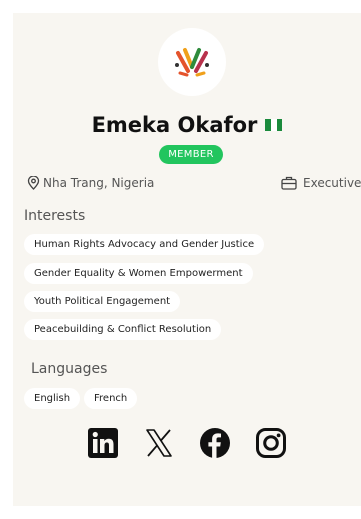  Describe the element at coordinates (99, 183) in the screenshot. I see `location-text: Nha Trang, Nigeria` at that location.